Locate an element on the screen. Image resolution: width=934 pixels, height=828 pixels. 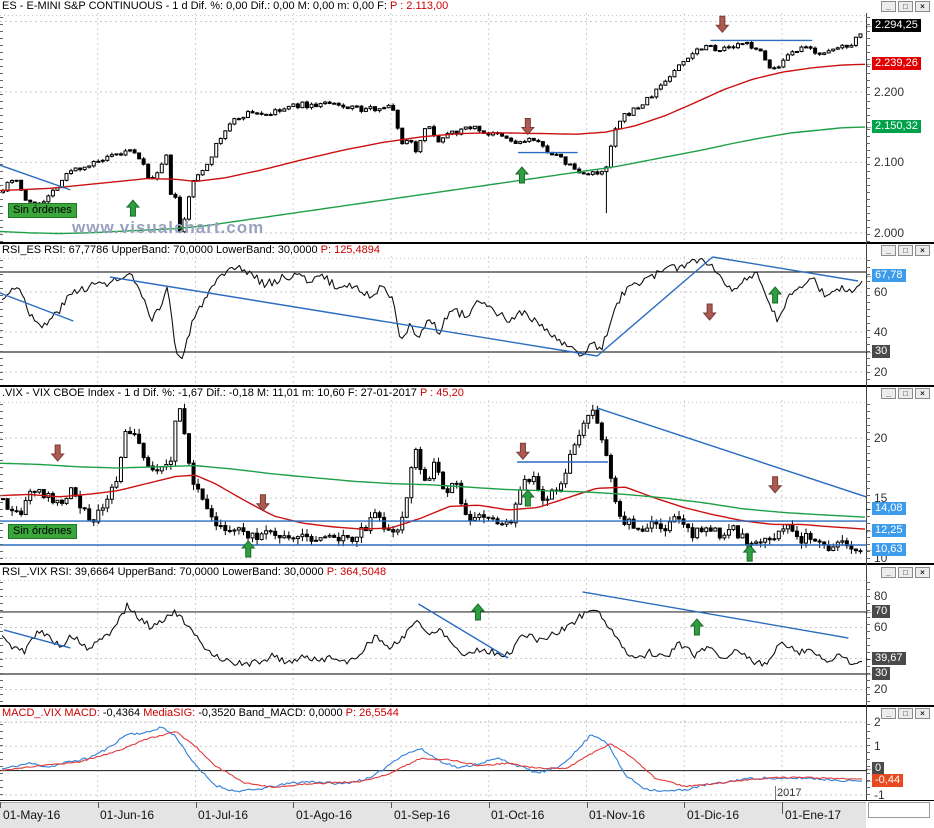
panel-title-segment: MACD_.VIX MACD: is located at coordinates (51, 713).